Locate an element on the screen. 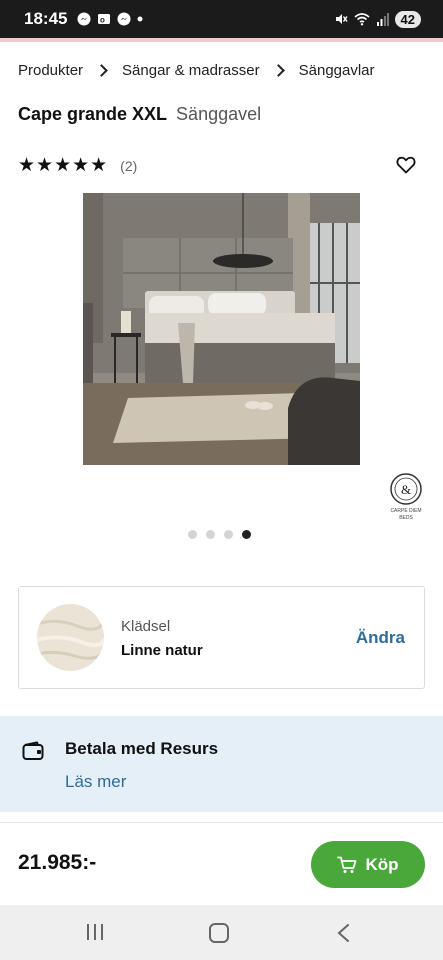 Image resolution: width=443 pixels, height=960 pixels. svg-text: BEDS is located at coordinates (406, 518).